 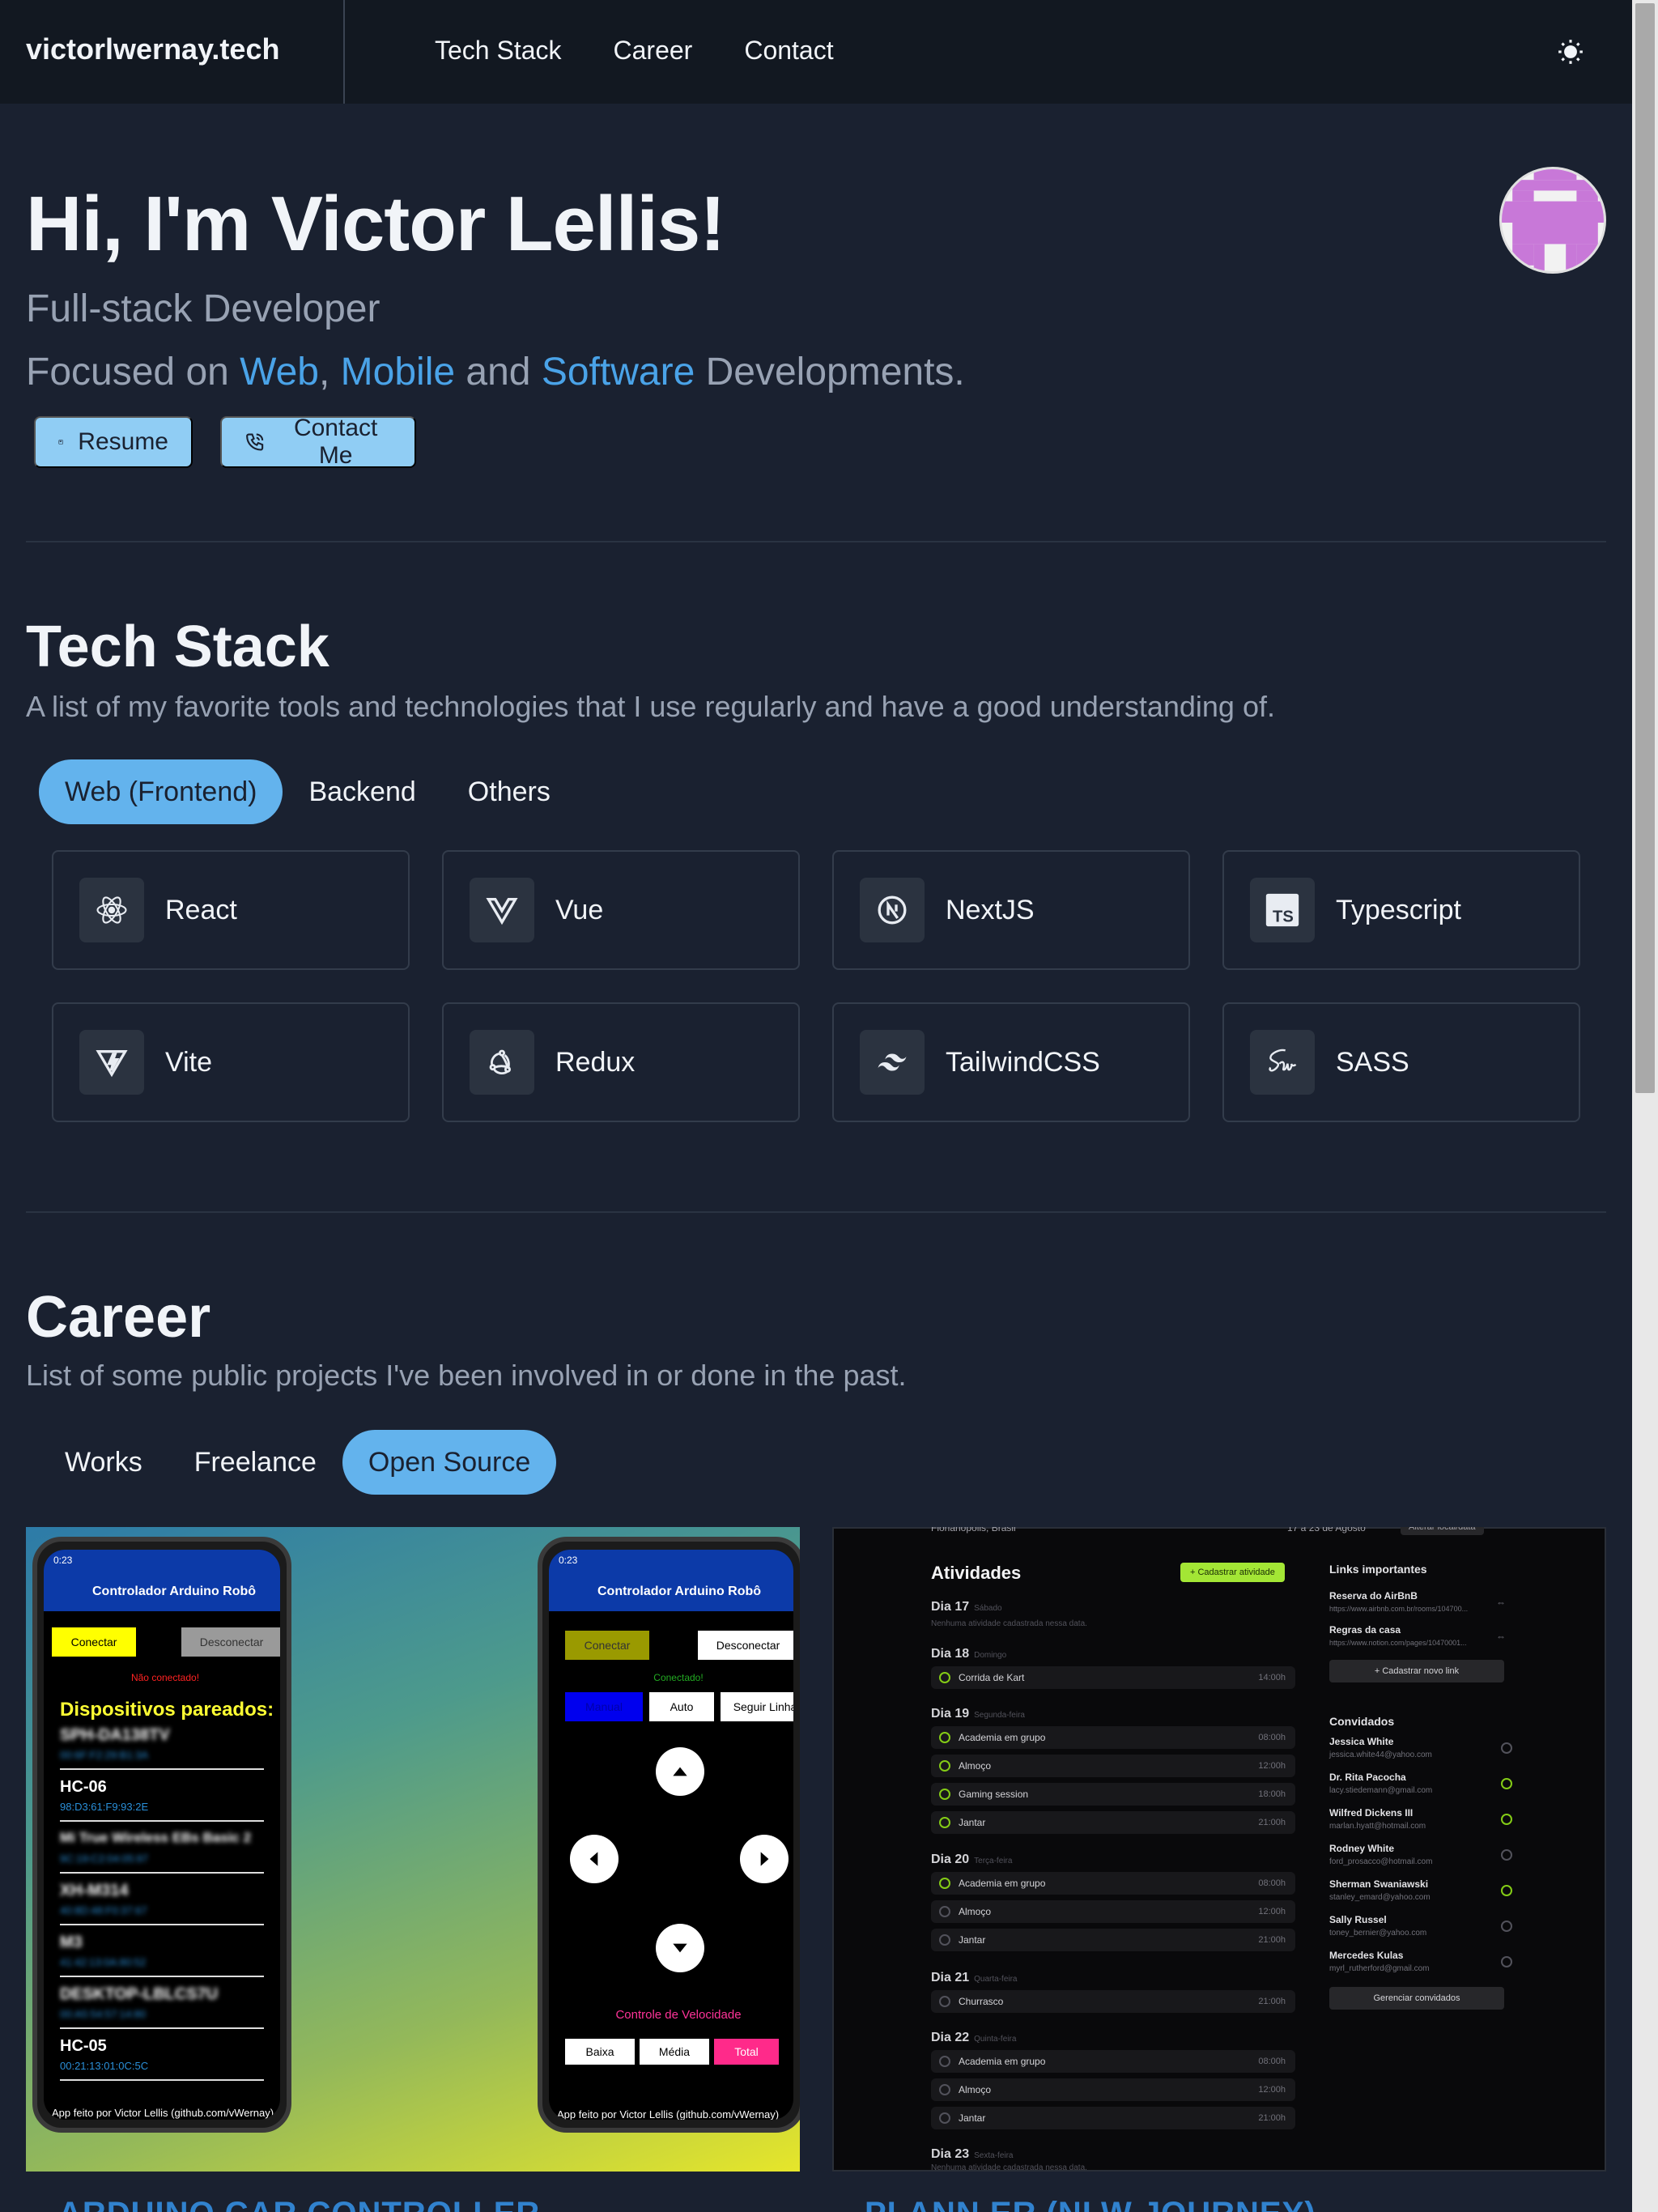 I want to click on react-icon, so click(x=111, y=910).